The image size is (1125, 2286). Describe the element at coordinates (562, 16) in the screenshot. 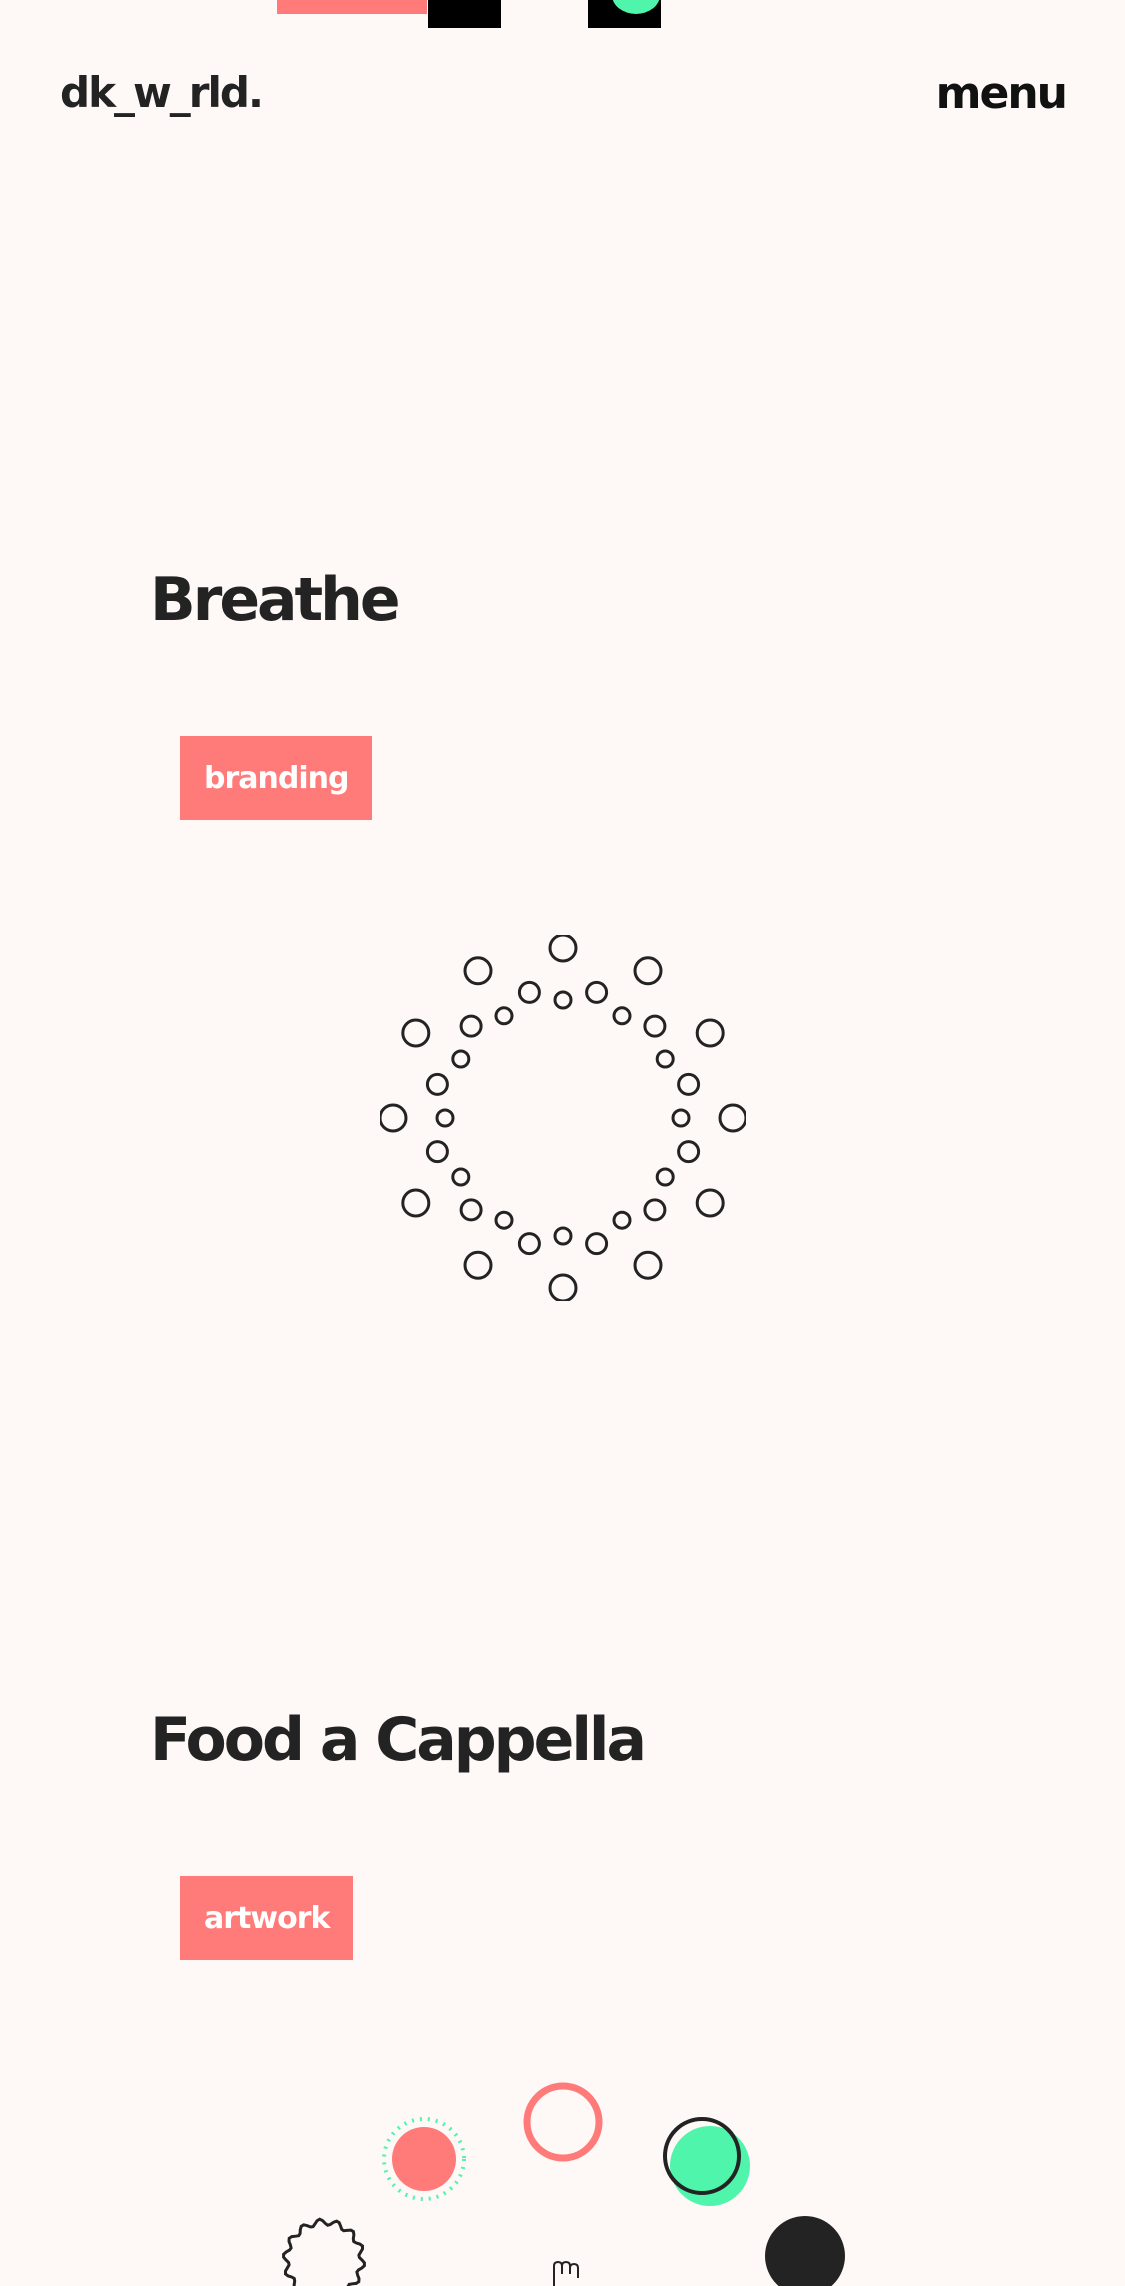

I see `top-banner-artwork` at that location.